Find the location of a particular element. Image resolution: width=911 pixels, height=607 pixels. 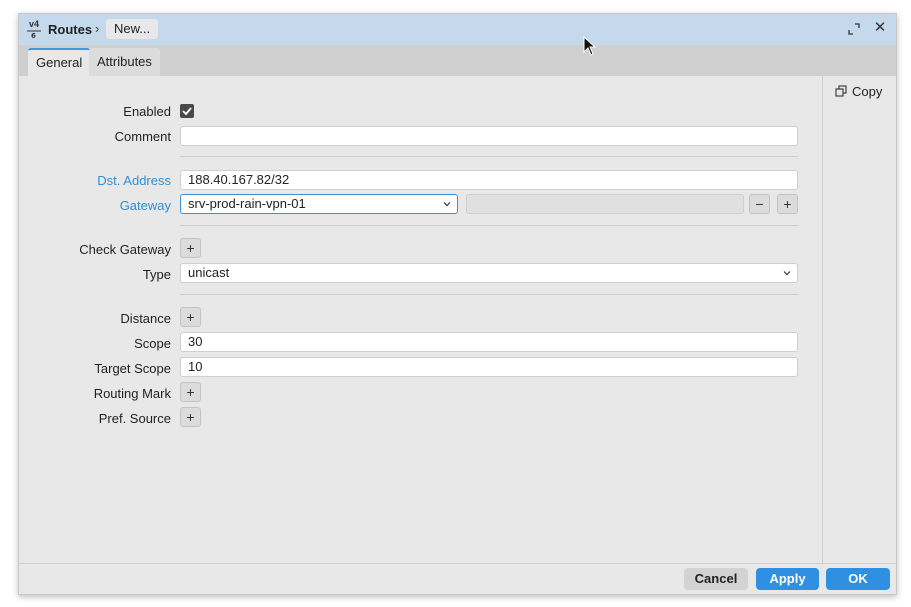

close-icon: ✕ is located at coordinates (880, 28).